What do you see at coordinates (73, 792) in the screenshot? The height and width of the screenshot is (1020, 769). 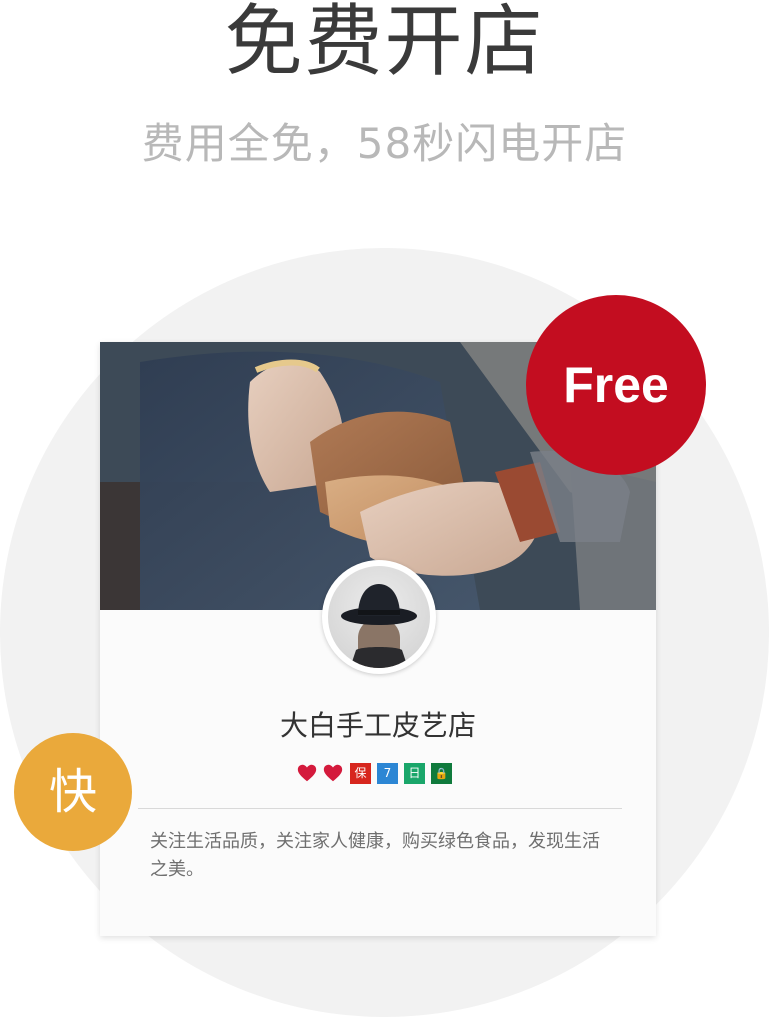 I see `fast-badge: 快` at bounding box center [73, 792].